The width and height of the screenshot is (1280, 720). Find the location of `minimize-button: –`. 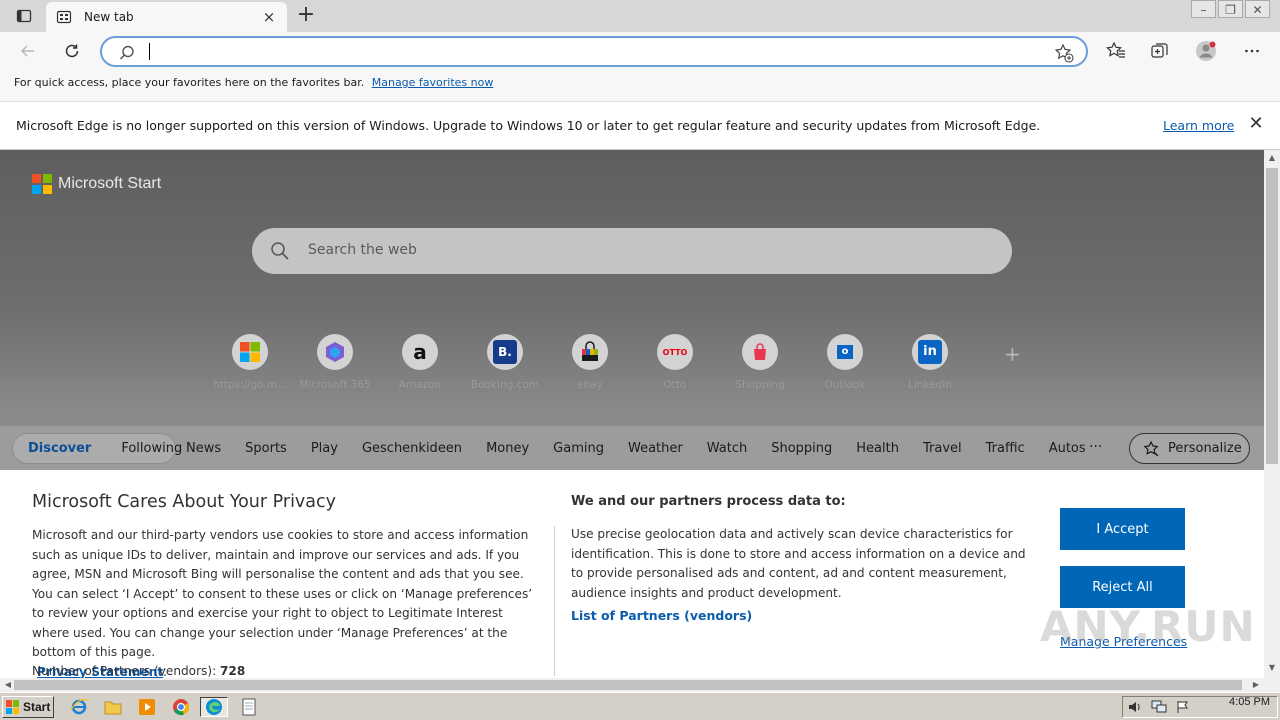

minimize-button: – is located at coordinates (1203, 9).